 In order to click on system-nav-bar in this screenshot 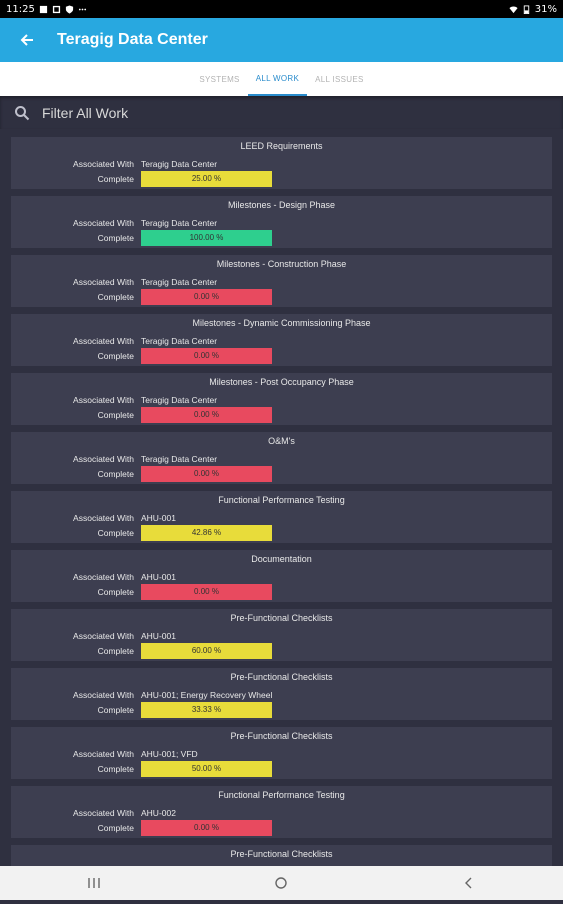, I will do `click(281, 883)`.